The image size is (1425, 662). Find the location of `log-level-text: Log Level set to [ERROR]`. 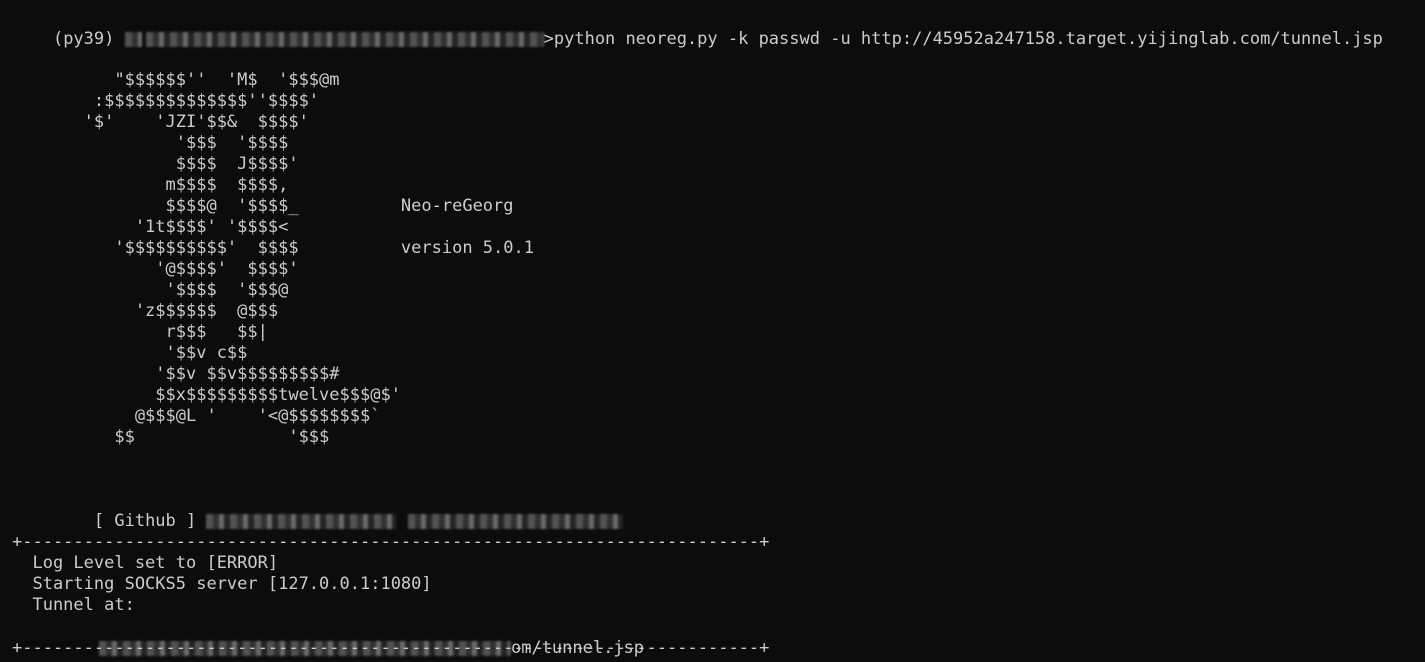

log-level-text: Log Level set to [ERROR] is located at coordinates (145, 563).